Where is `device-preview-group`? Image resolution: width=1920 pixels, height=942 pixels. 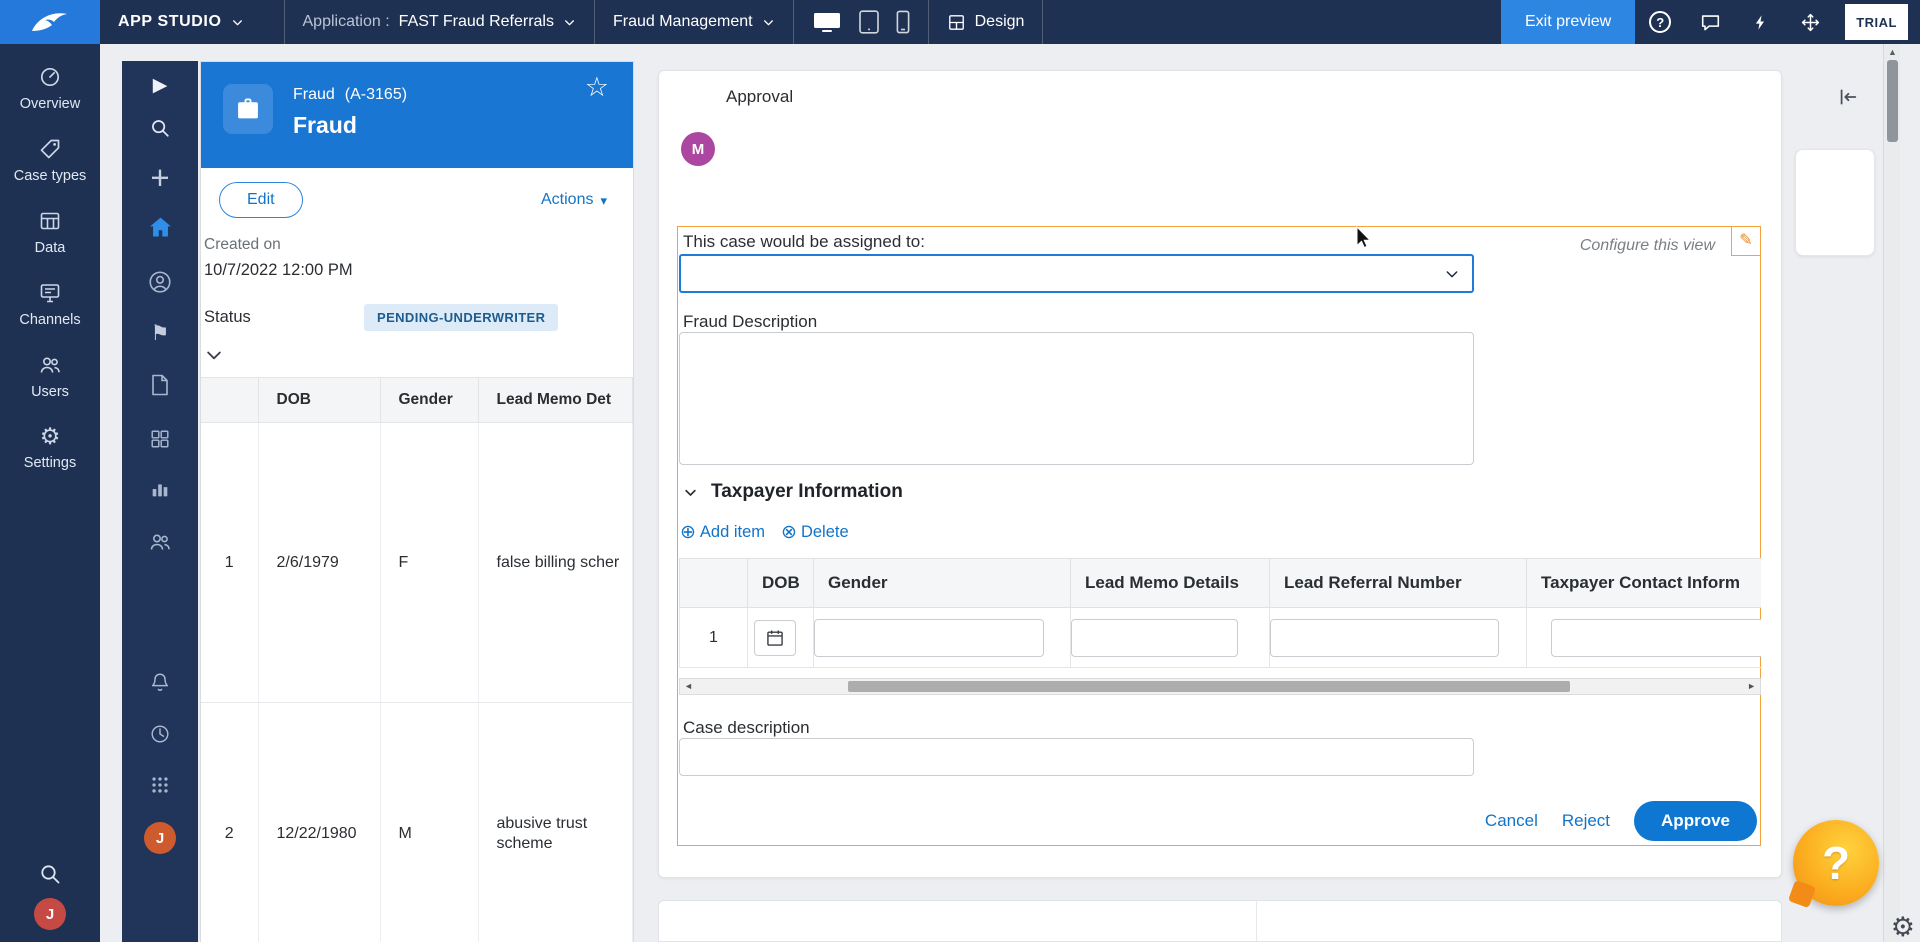
device-preview-group is located at coordinates (861, 22).